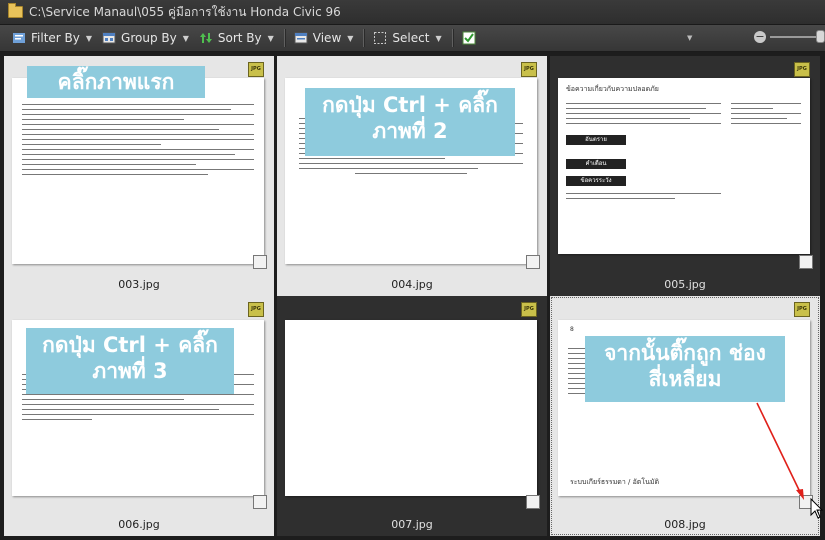 The width and height of the screenshot is (825, 540). What do you see at coordinates (139, 284) in the screenshot?
I see `file-name: 003.jpg` at bounding box center [139, 284].